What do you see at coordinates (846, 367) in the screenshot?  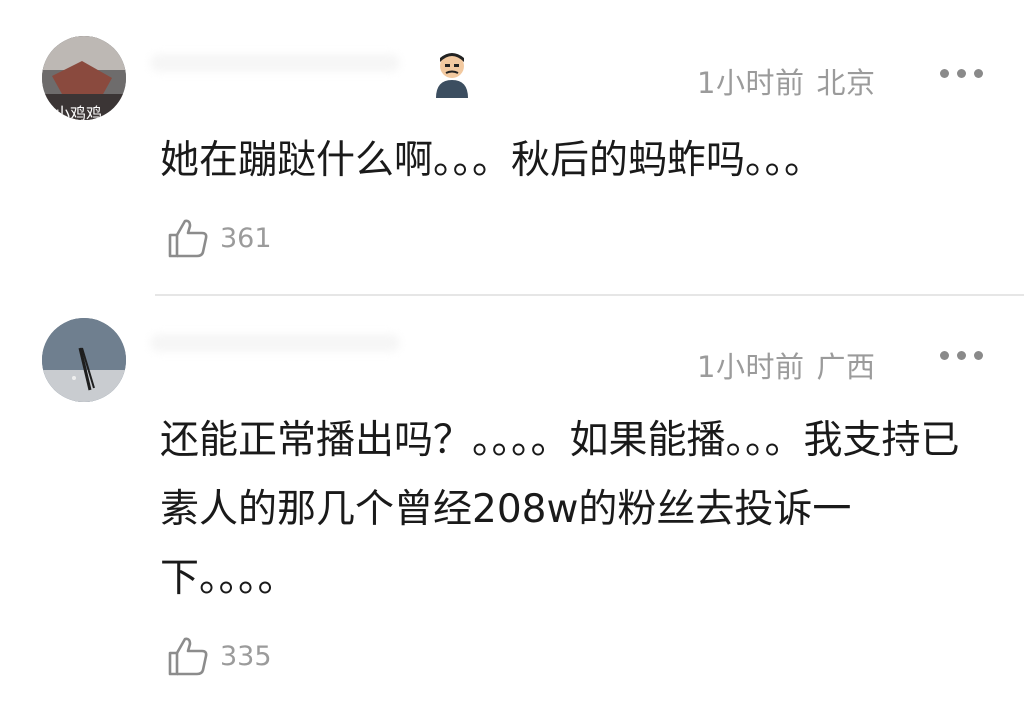 I see `comment-location: 广西` at bounding box center [846, 367].